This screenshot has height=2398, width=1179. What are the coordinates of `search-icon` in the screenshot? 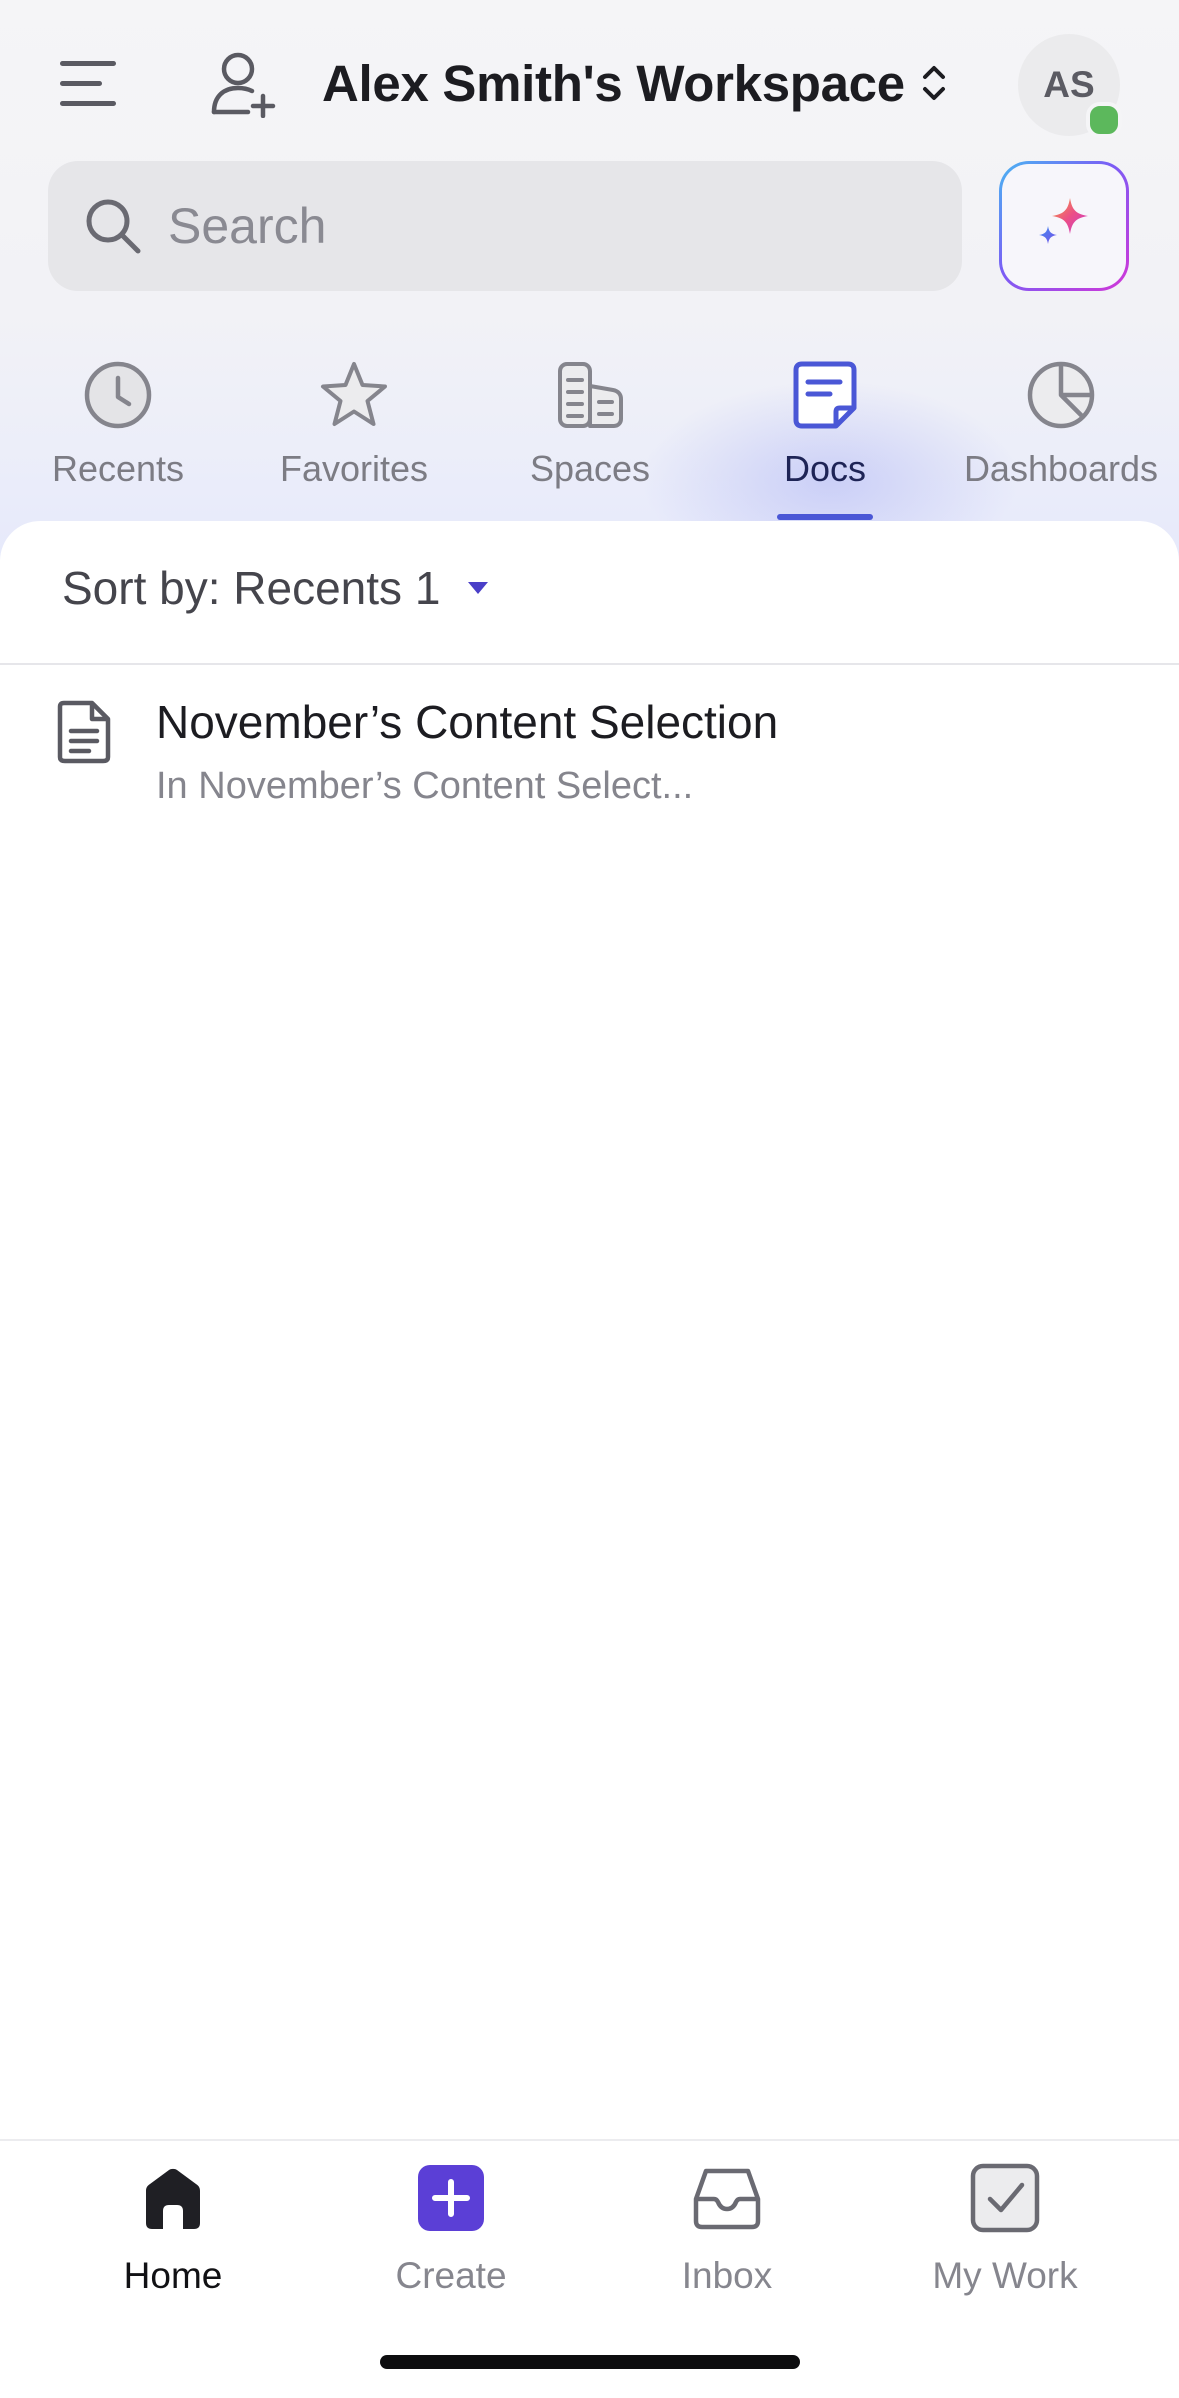 It's located at (113, 226).